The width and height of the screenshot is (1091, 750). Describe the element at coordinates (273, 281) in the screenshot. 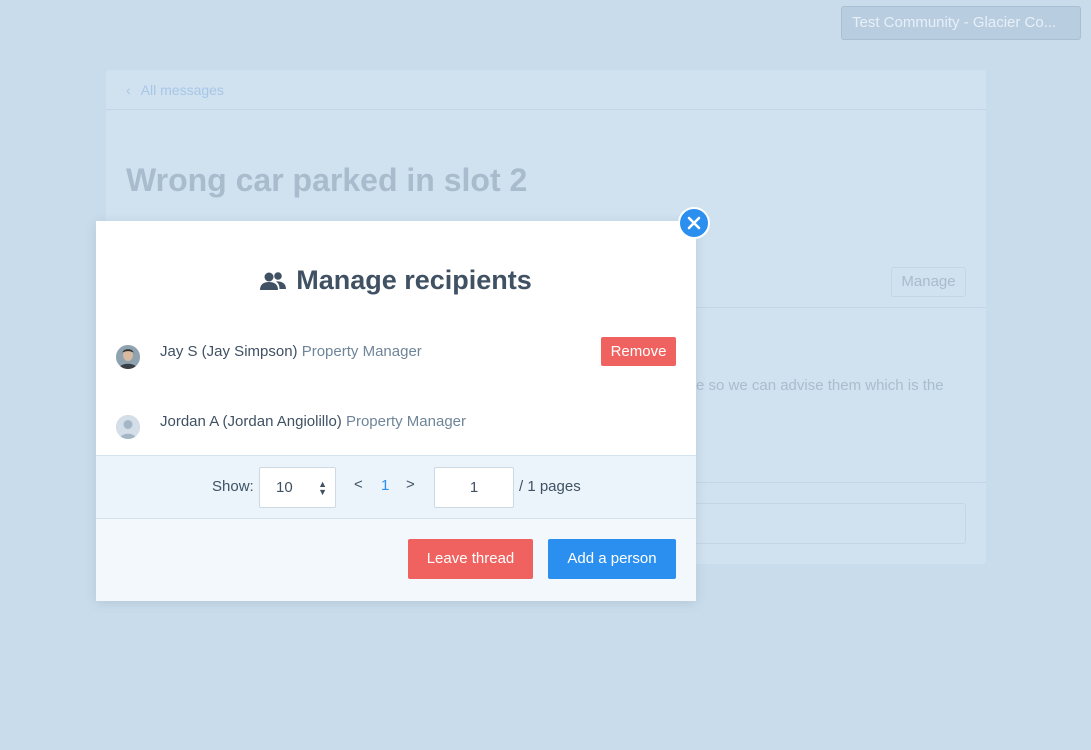

I see `users-icon` at that location.